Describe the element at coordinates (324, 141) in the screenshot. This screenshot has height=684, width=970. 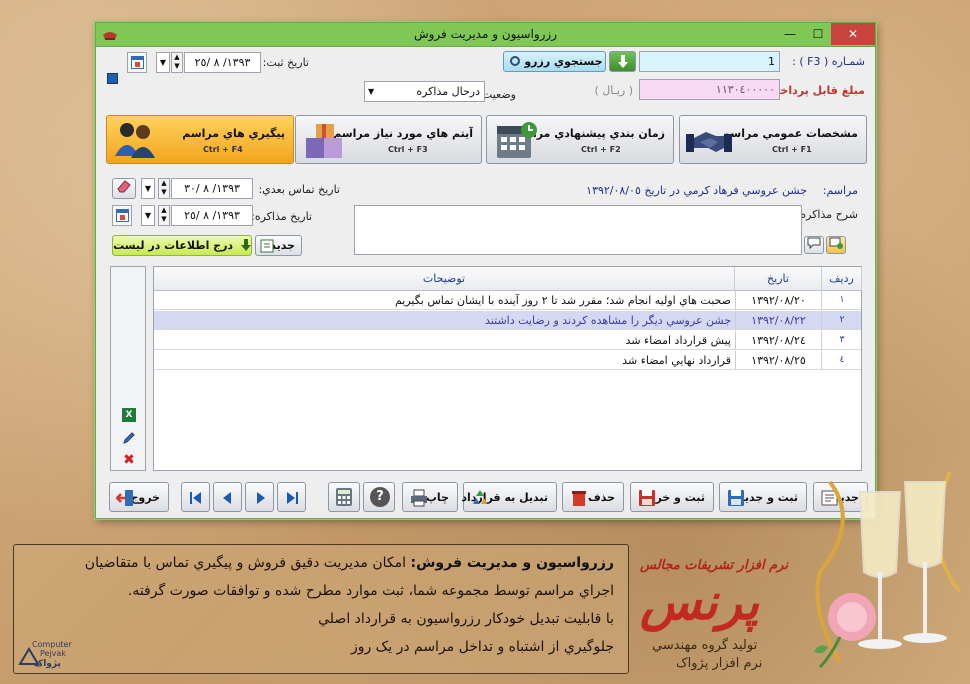
I see `boxes-icon` at that location.